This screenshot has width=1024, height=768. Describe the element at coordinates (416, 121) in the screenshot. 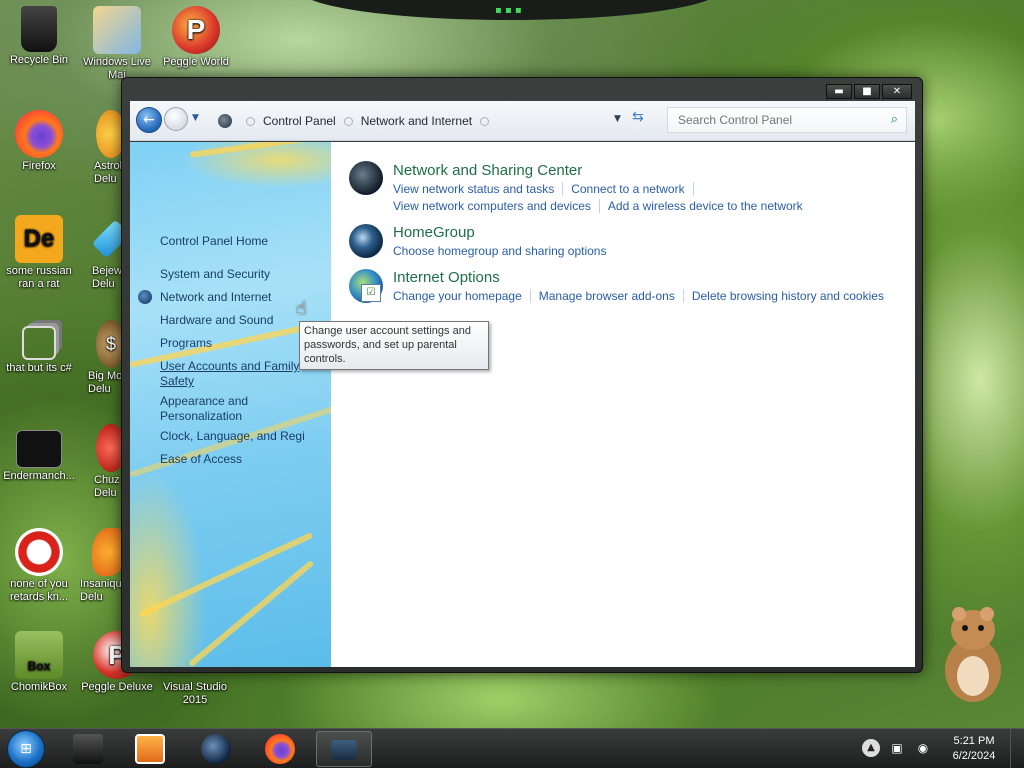

I see `breadcrumb-network-and-internet: Network and Internet` at that location.